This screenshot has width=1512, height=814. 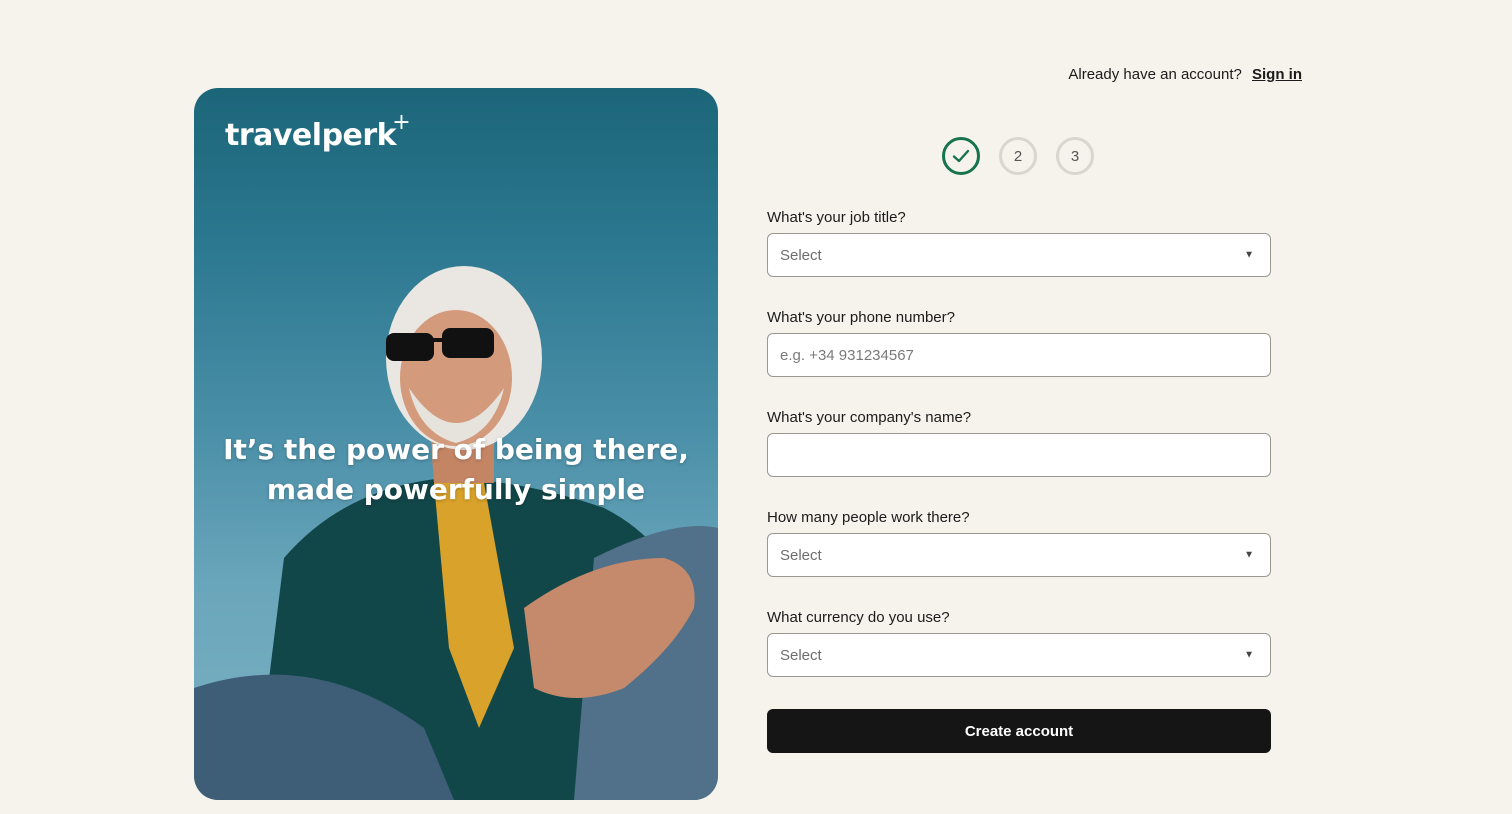 I want to click on job-title-label: What's your job title?, so click(x=836, y=217).